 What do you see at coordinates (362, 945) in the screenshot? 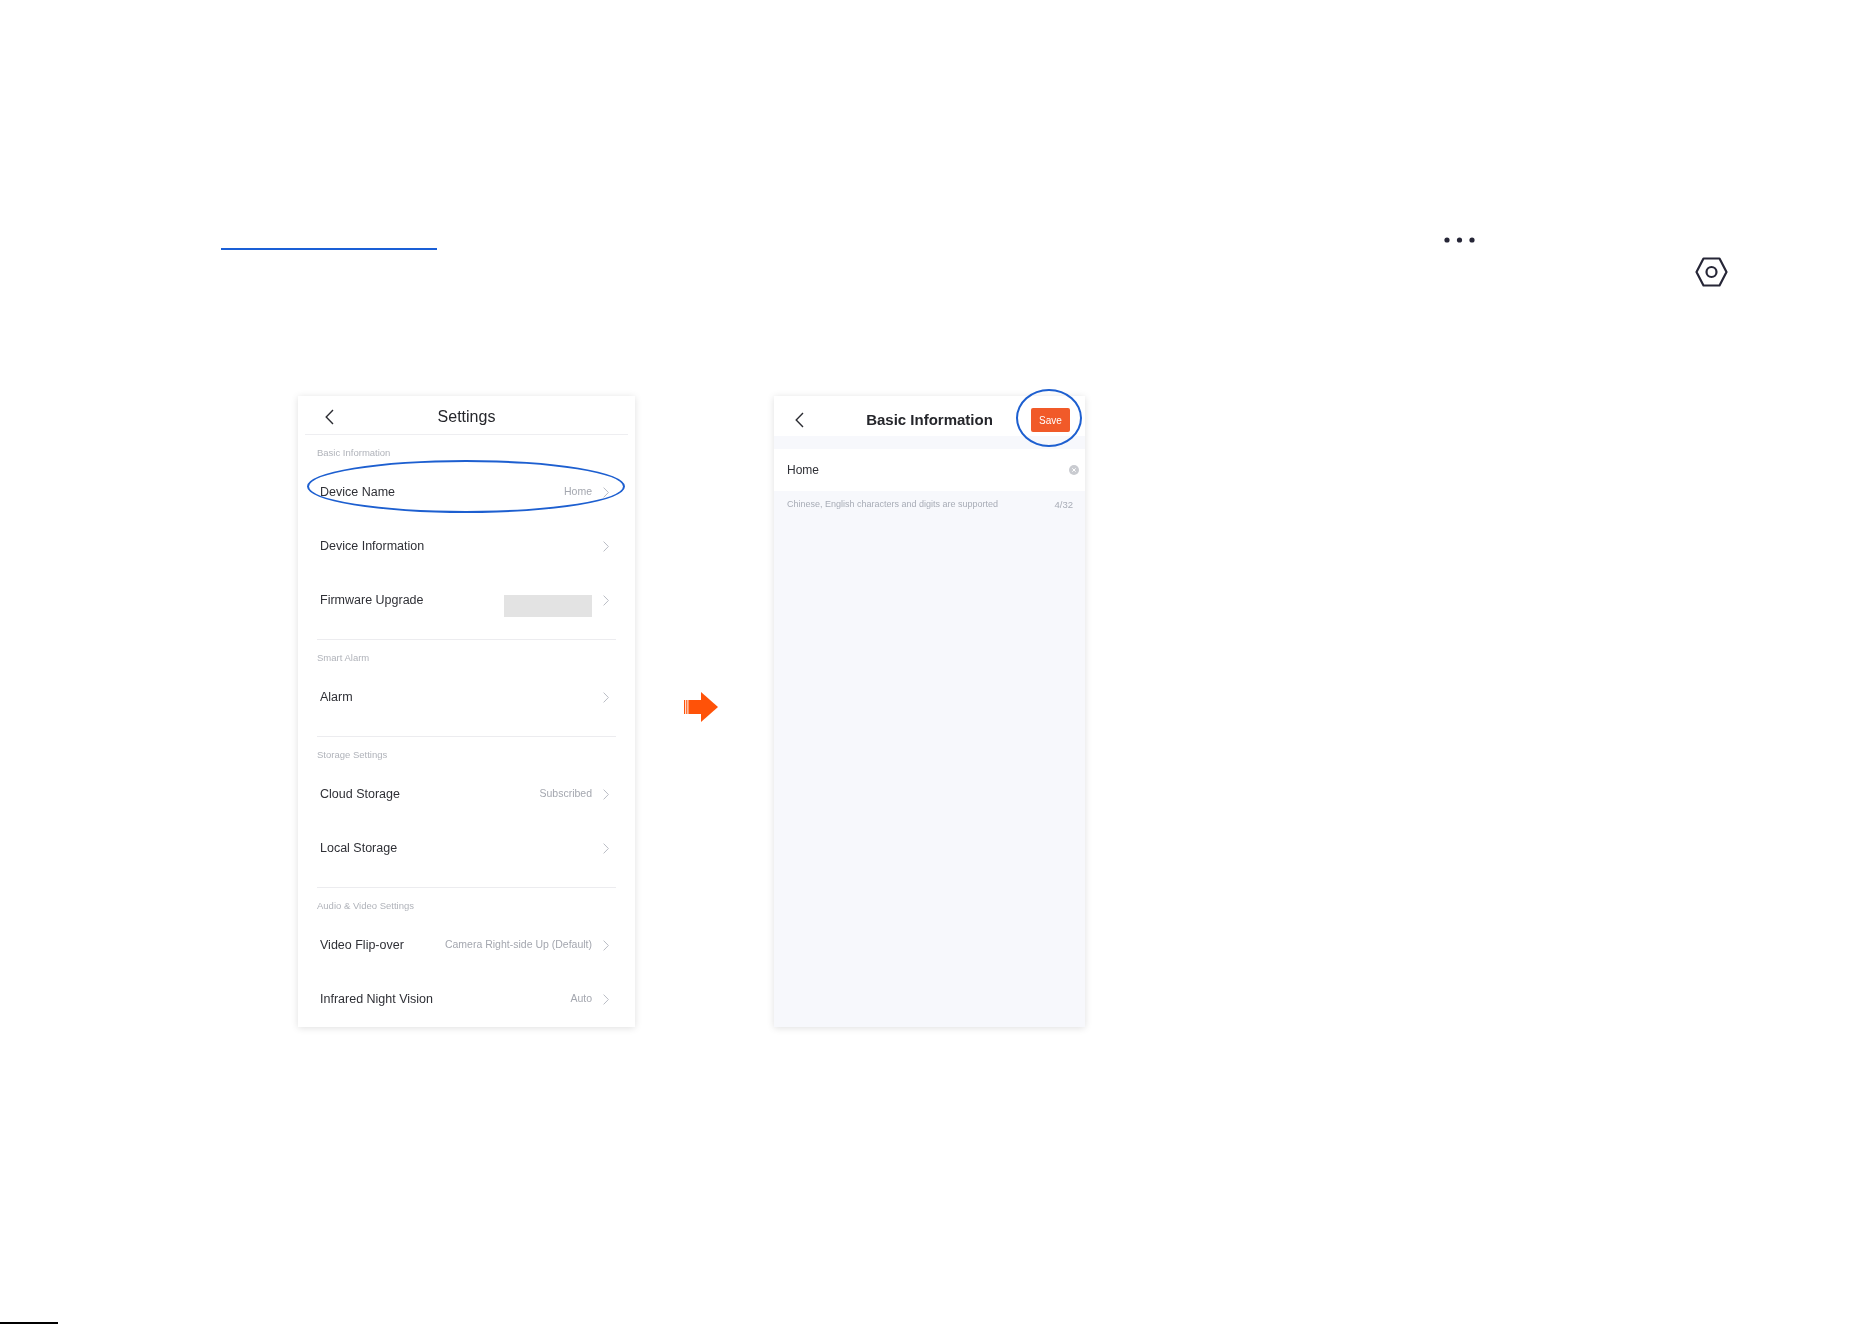
I see `setting-label: Video Flip-over` at bounding box center [362, 945].